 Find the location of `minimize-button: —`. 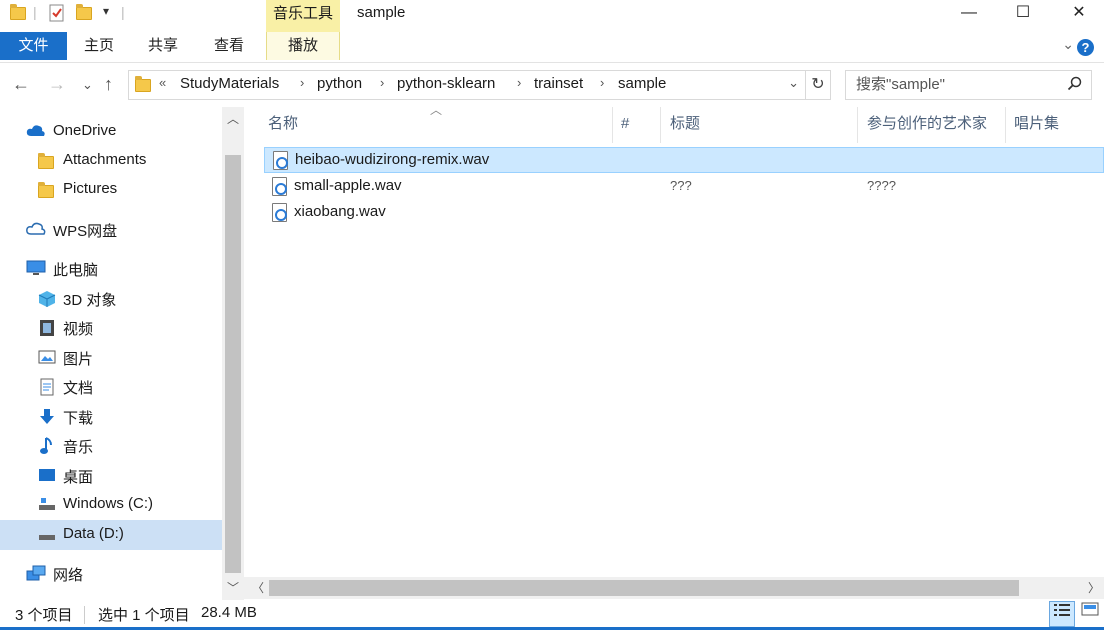

minimize-button: — is located at coordinates (969, 14).